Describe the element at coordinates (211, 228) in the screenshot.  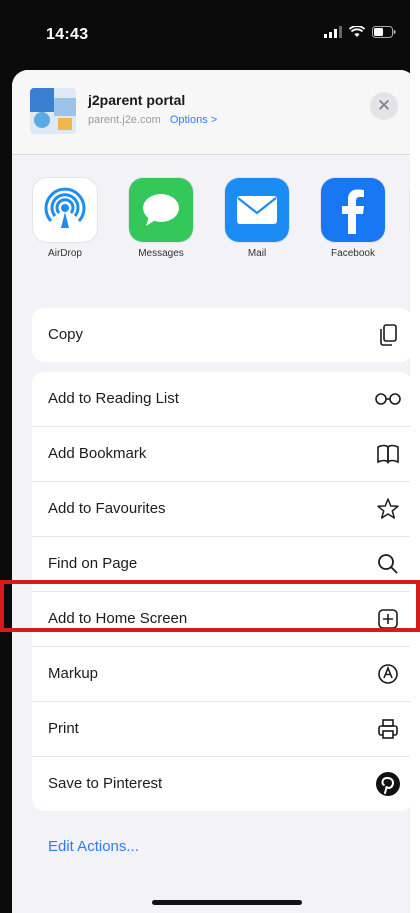
I see `share-apps-row: AirDrop Messages Mail Facebook` at that location.